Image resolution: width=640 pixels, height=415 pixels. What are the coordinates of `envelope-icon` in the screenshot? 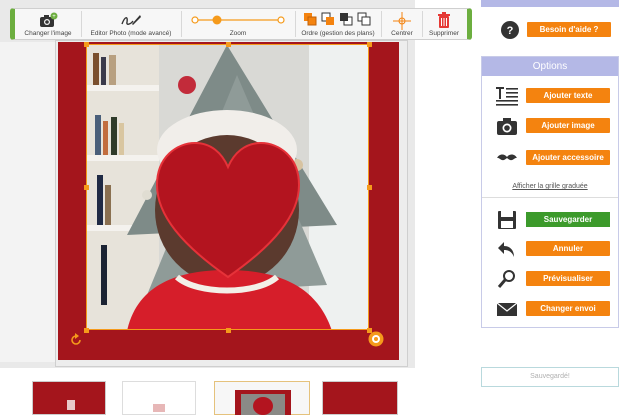 It's located at (507, 309).